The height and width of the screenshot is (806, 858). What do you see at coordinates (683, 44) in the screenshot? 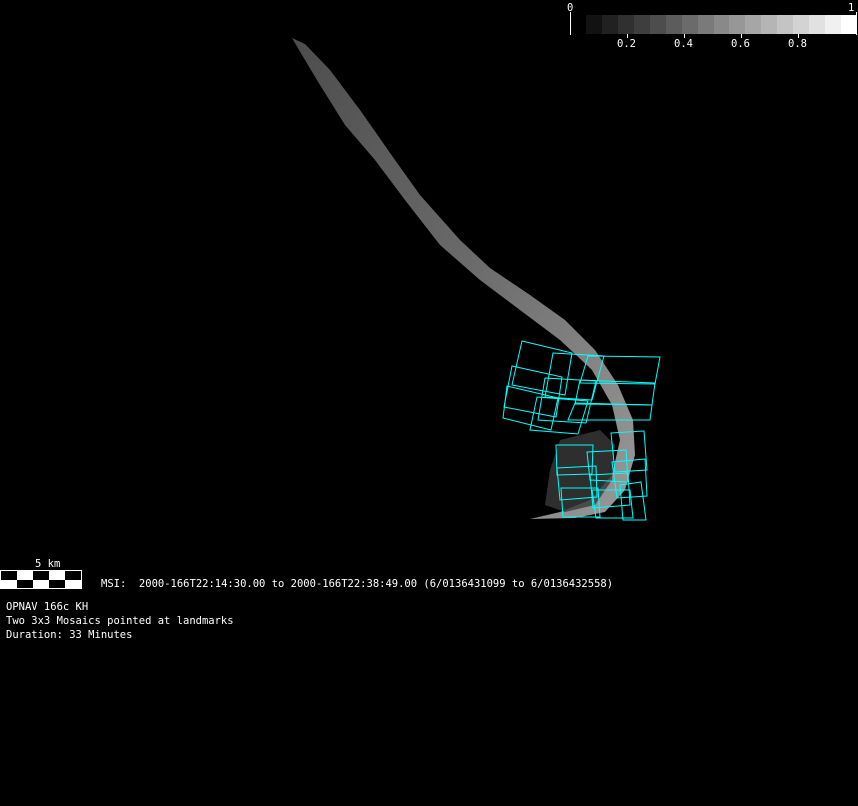
I see `colorbar-tick-label: 0.4` at bounding box center [683, 44].